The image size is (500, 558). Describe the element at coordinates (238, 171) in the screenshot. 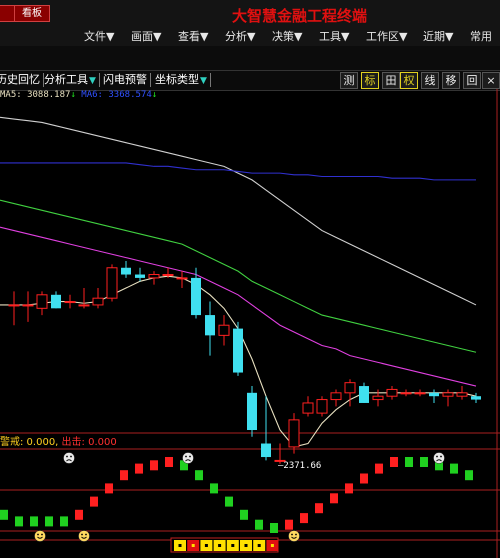

I see `ma-line-ma60` at that location.